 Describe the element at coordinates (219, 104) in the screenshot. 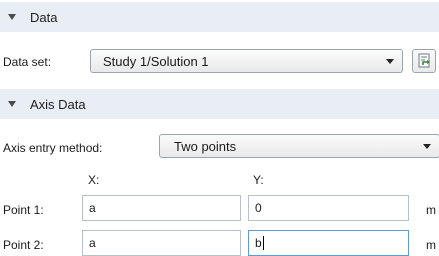

I see `axis-data-section-header: Axis Data` at that location.